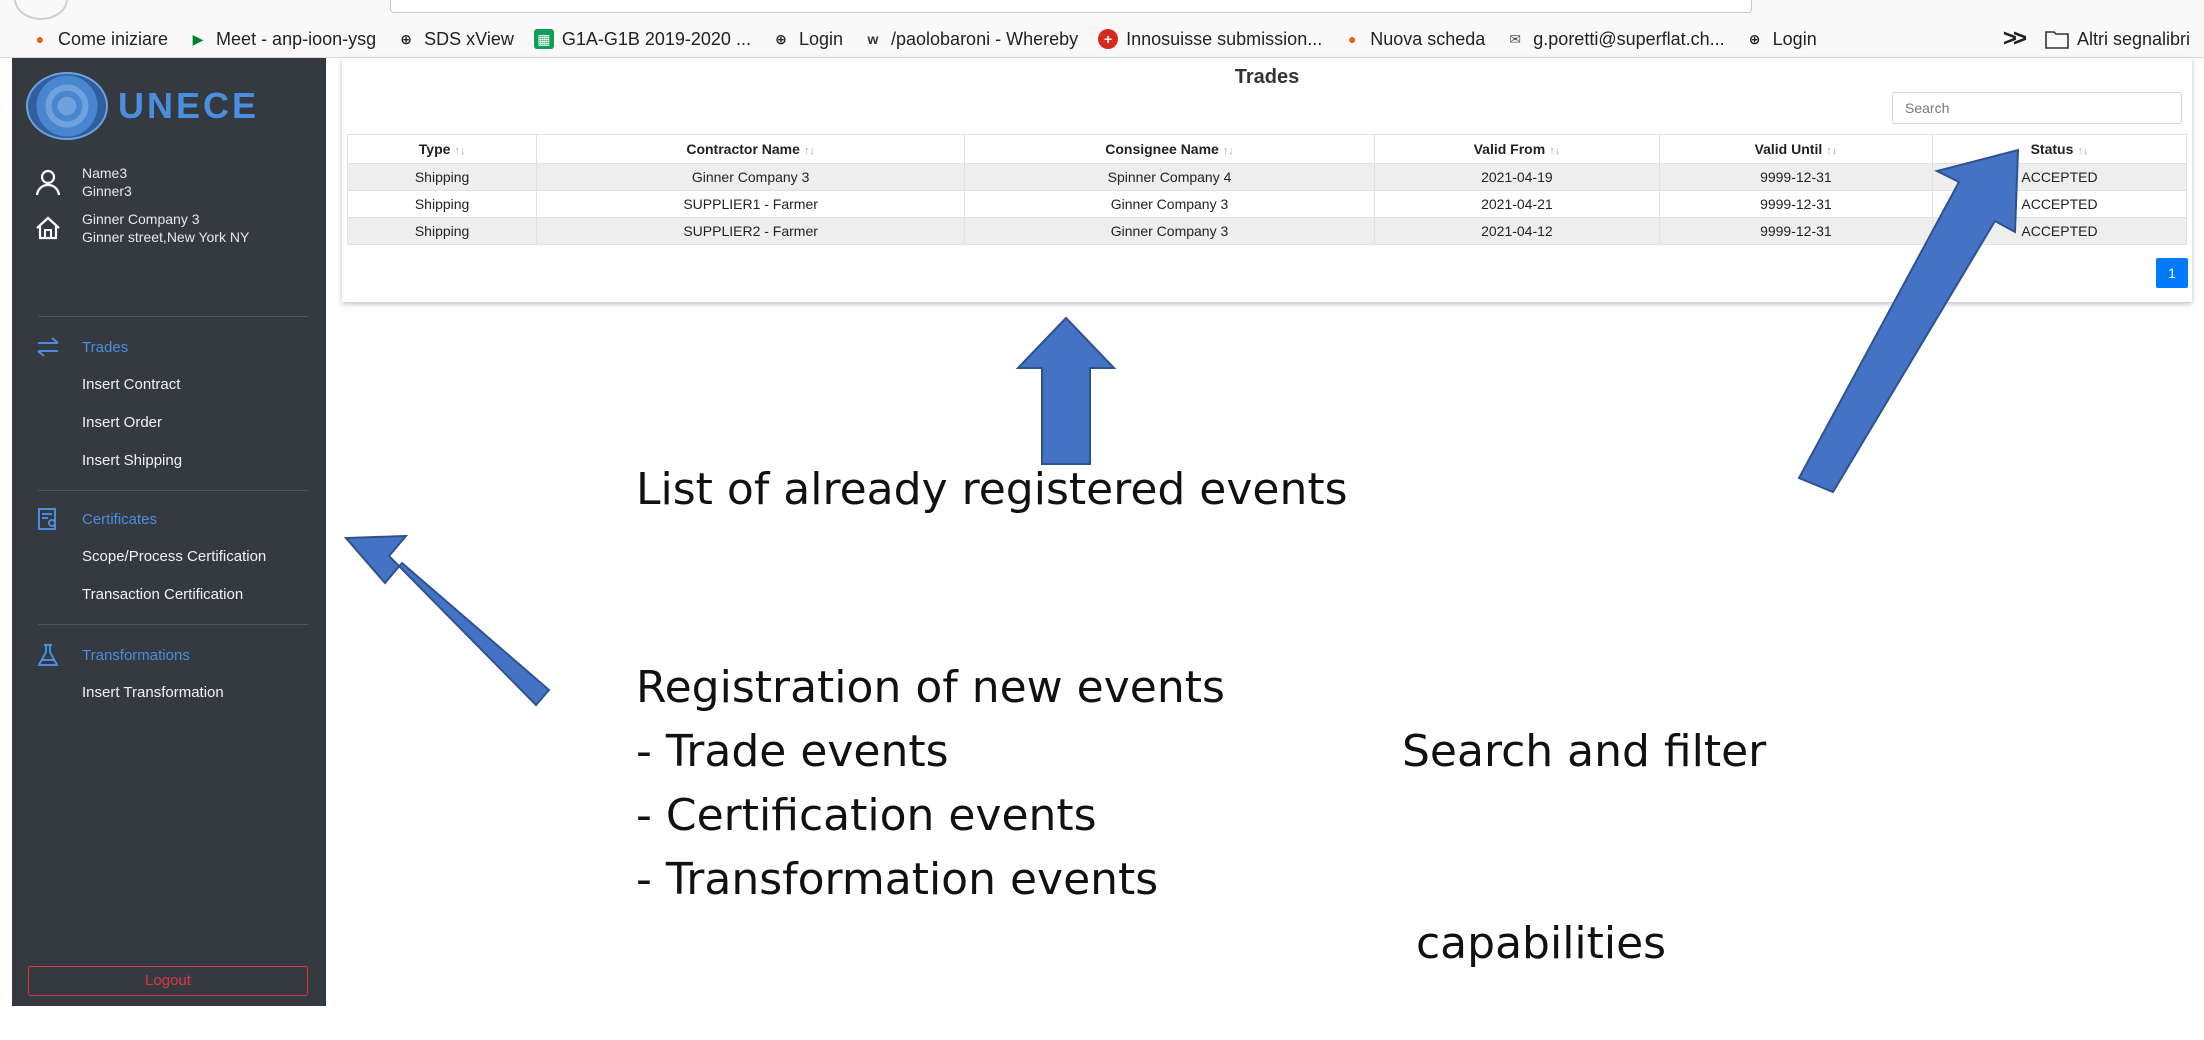 The image size is (2204, 1040). Describe the element at coordinates (447, 620) in the screenshot. I see `annotation-arrow-sidebar` at that location.